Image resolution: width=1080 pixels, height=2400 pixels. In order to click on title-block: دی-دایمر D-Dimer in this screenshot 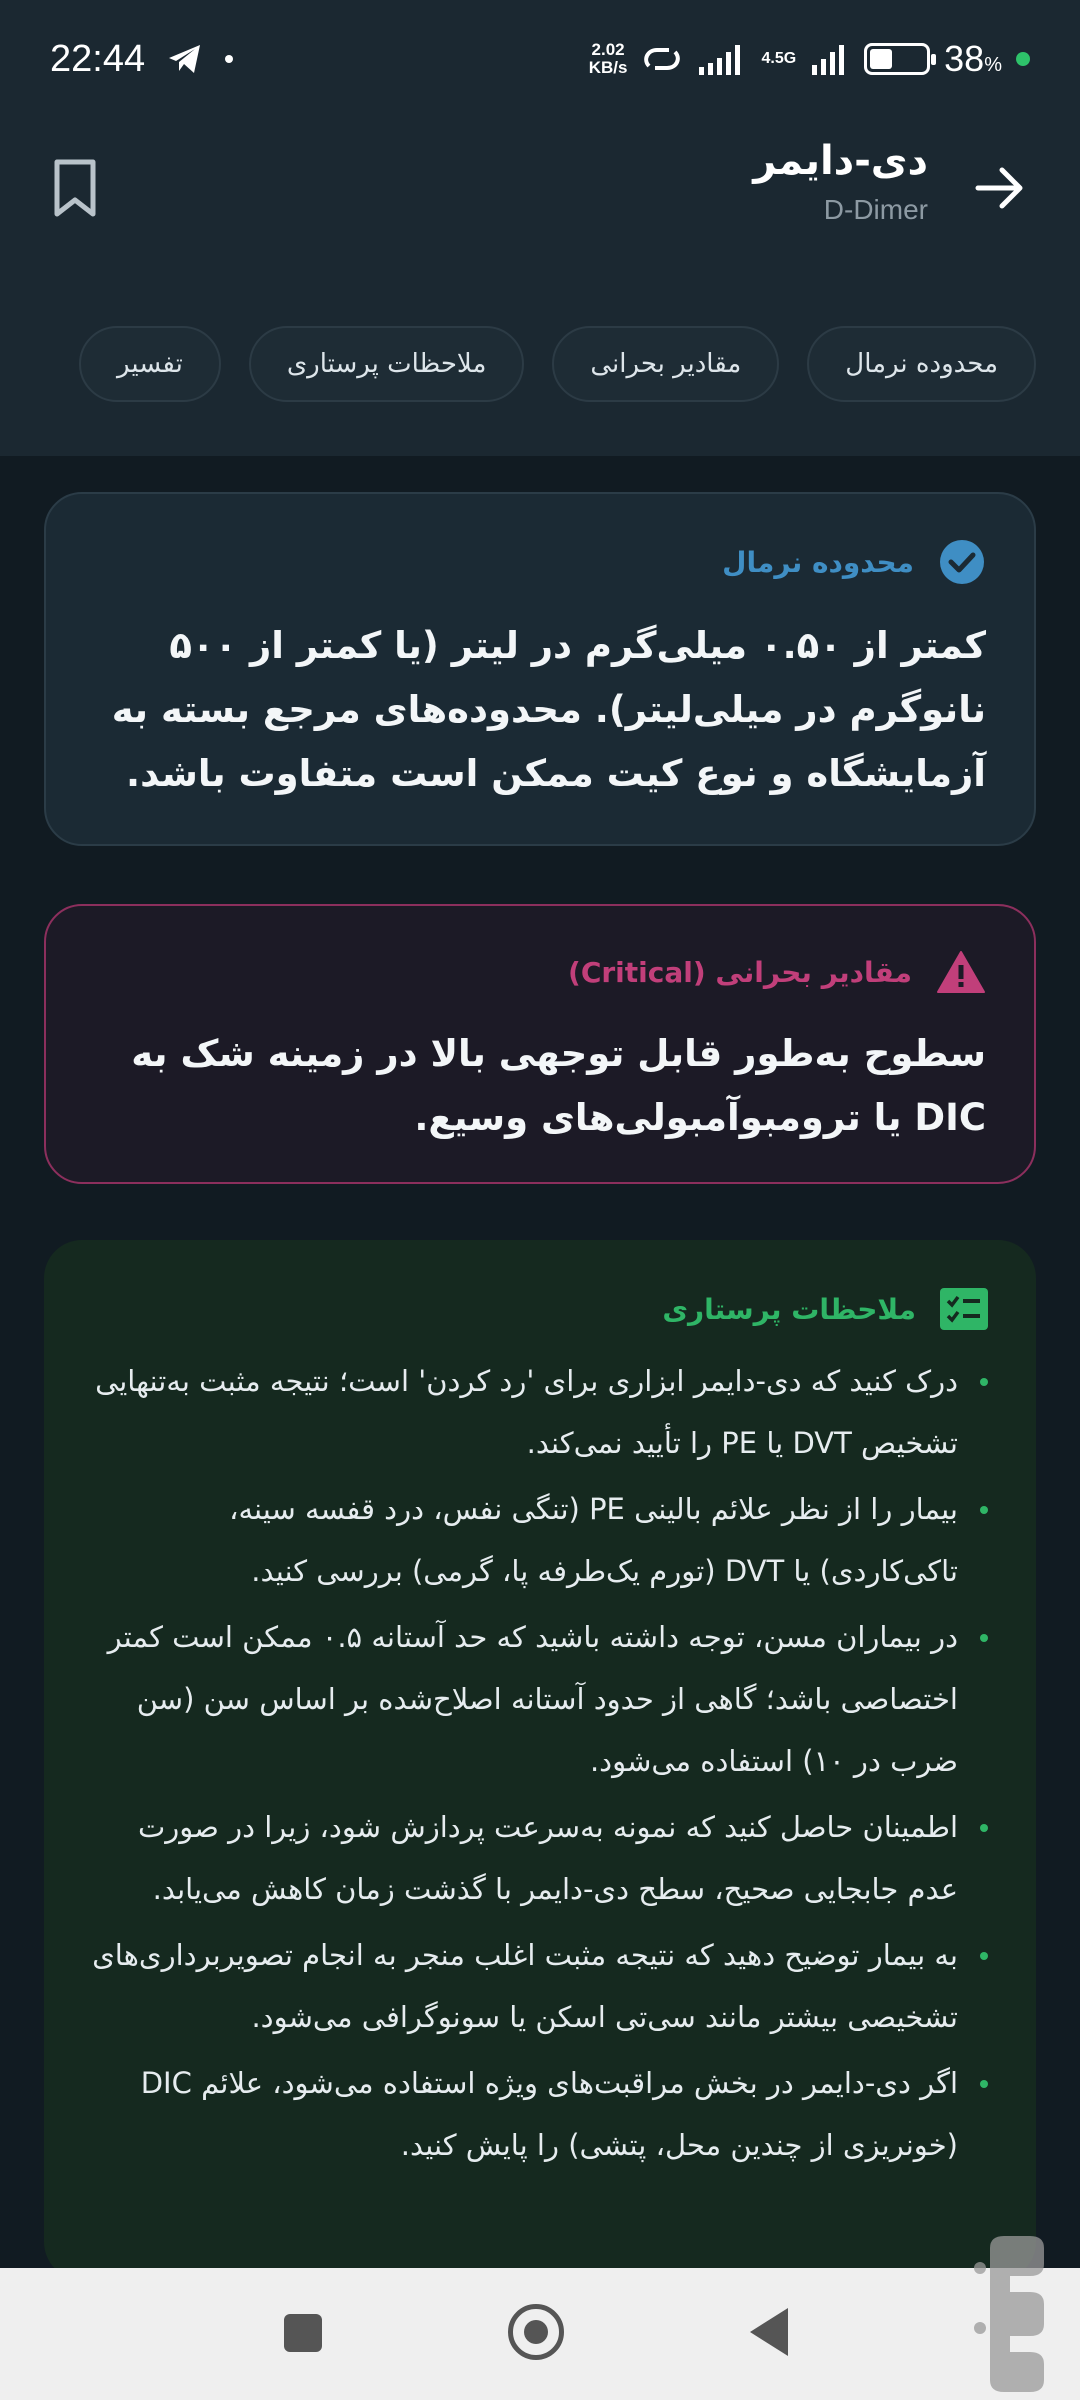, I will do `click(840, 182)`.